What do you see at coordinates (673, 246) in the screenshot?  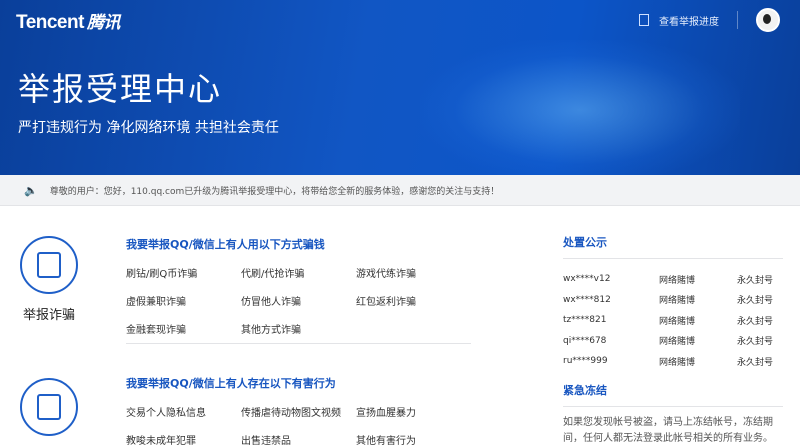 I see `disposal-title: 处置公示` at bounding box center [673, 246].